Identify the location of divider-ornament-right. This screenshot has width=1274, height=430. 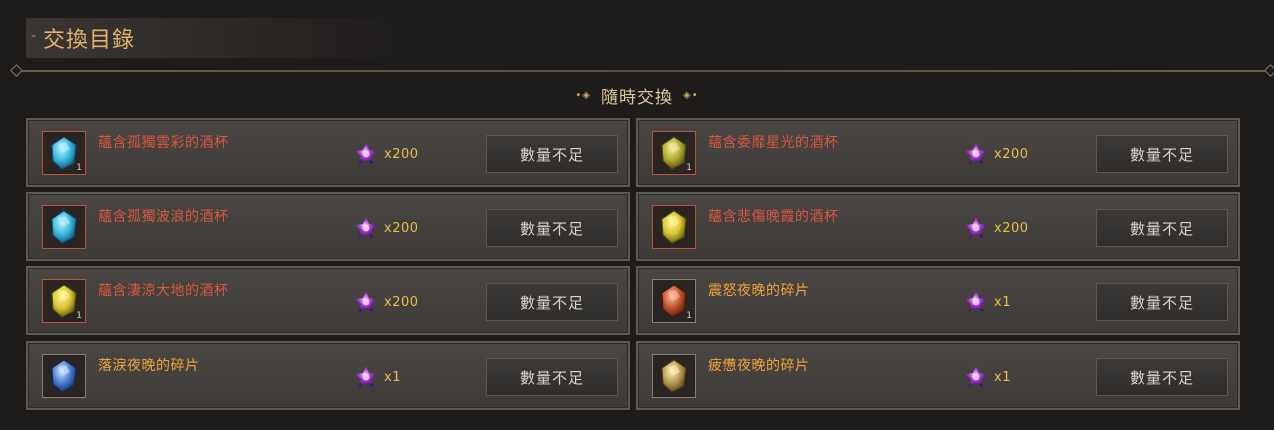
(1269, 70).